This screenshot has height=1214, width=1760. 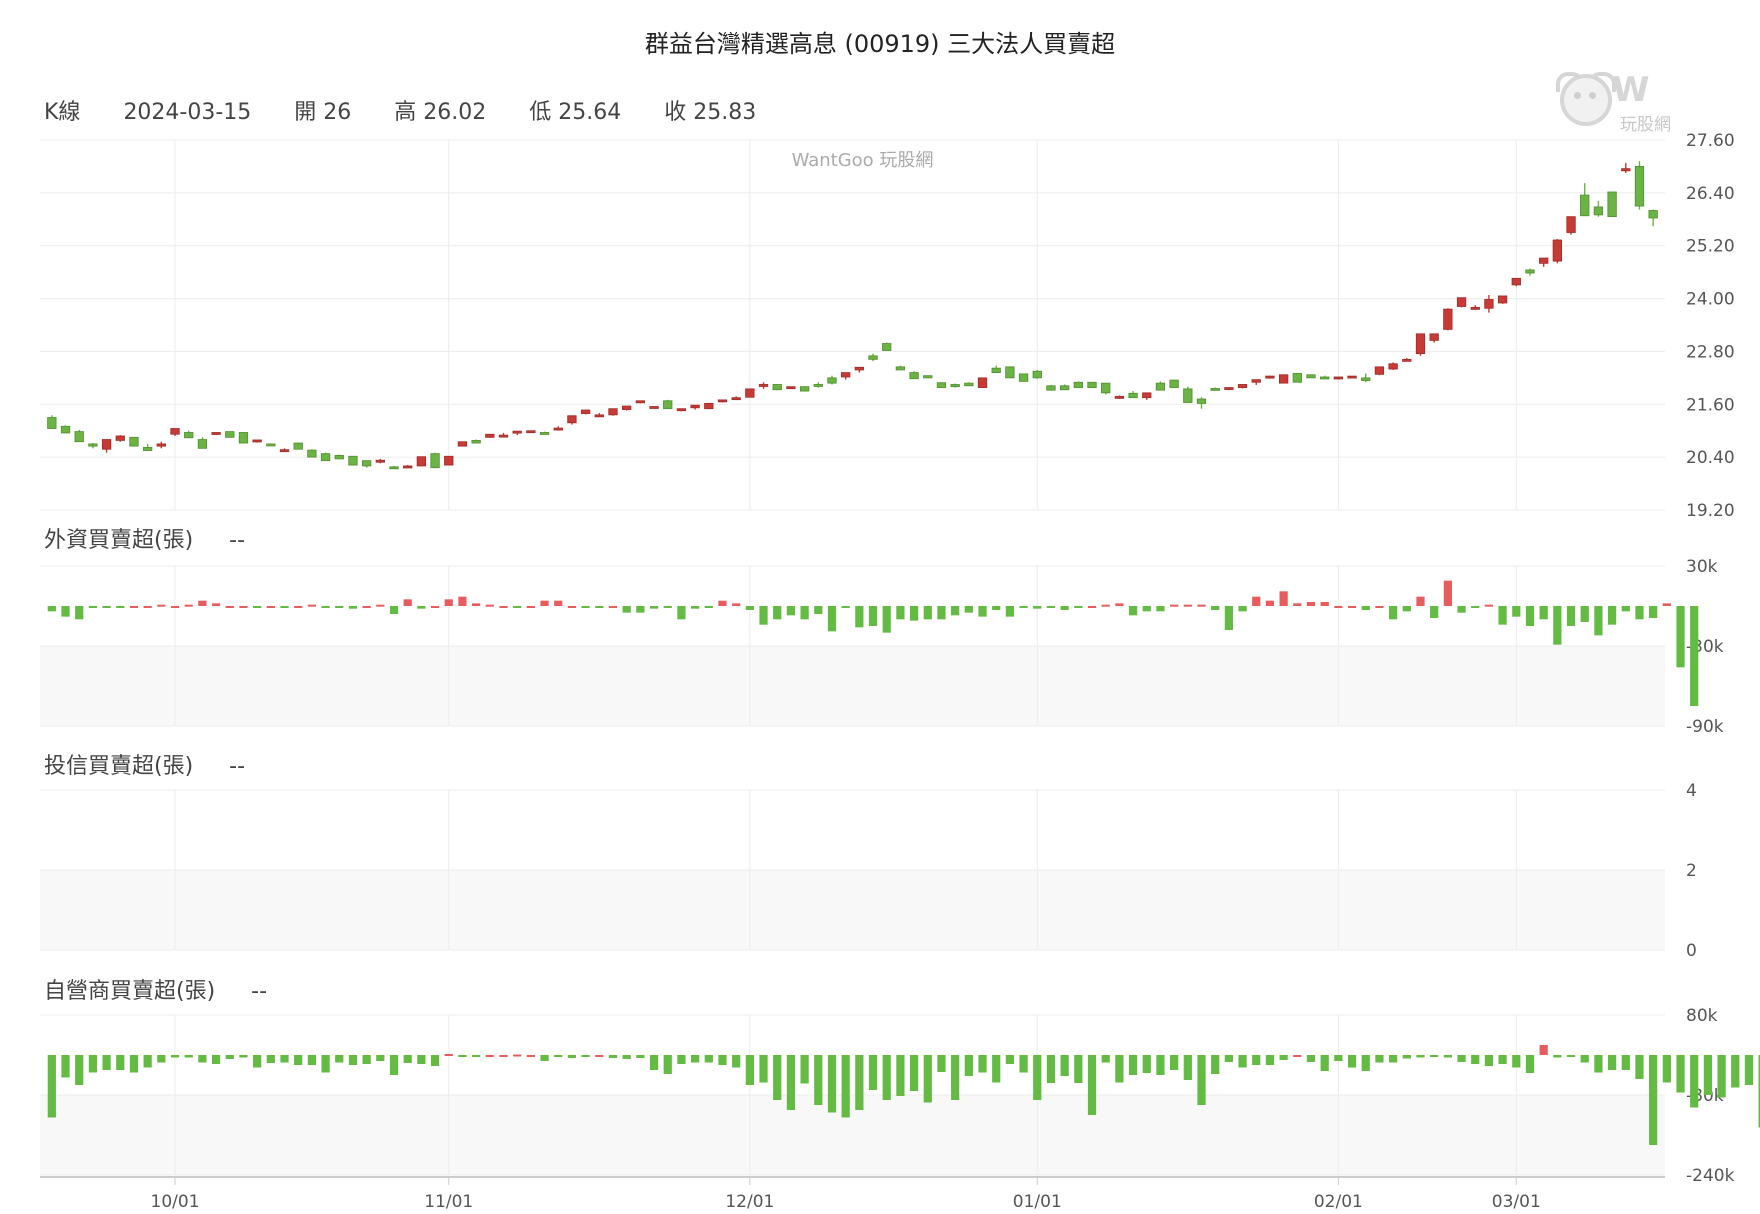 I want to click on dealer-lower-band, so click(x=852, y=1135).